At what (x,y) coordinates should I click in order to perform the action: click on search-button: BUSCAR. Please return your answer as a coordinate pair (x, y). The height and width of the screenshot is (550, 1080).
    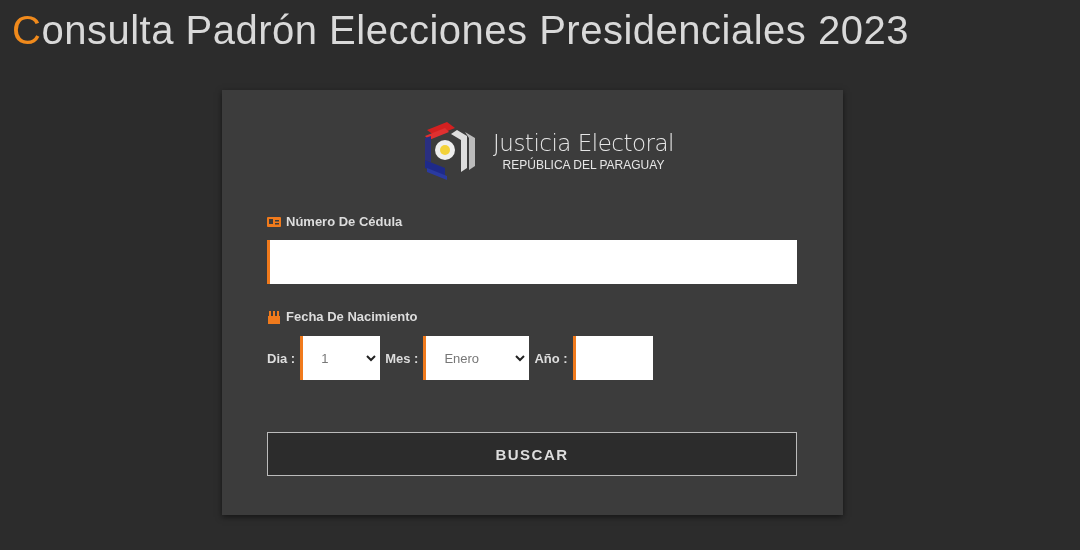
    Looking at the image, I should click on (532, 454).